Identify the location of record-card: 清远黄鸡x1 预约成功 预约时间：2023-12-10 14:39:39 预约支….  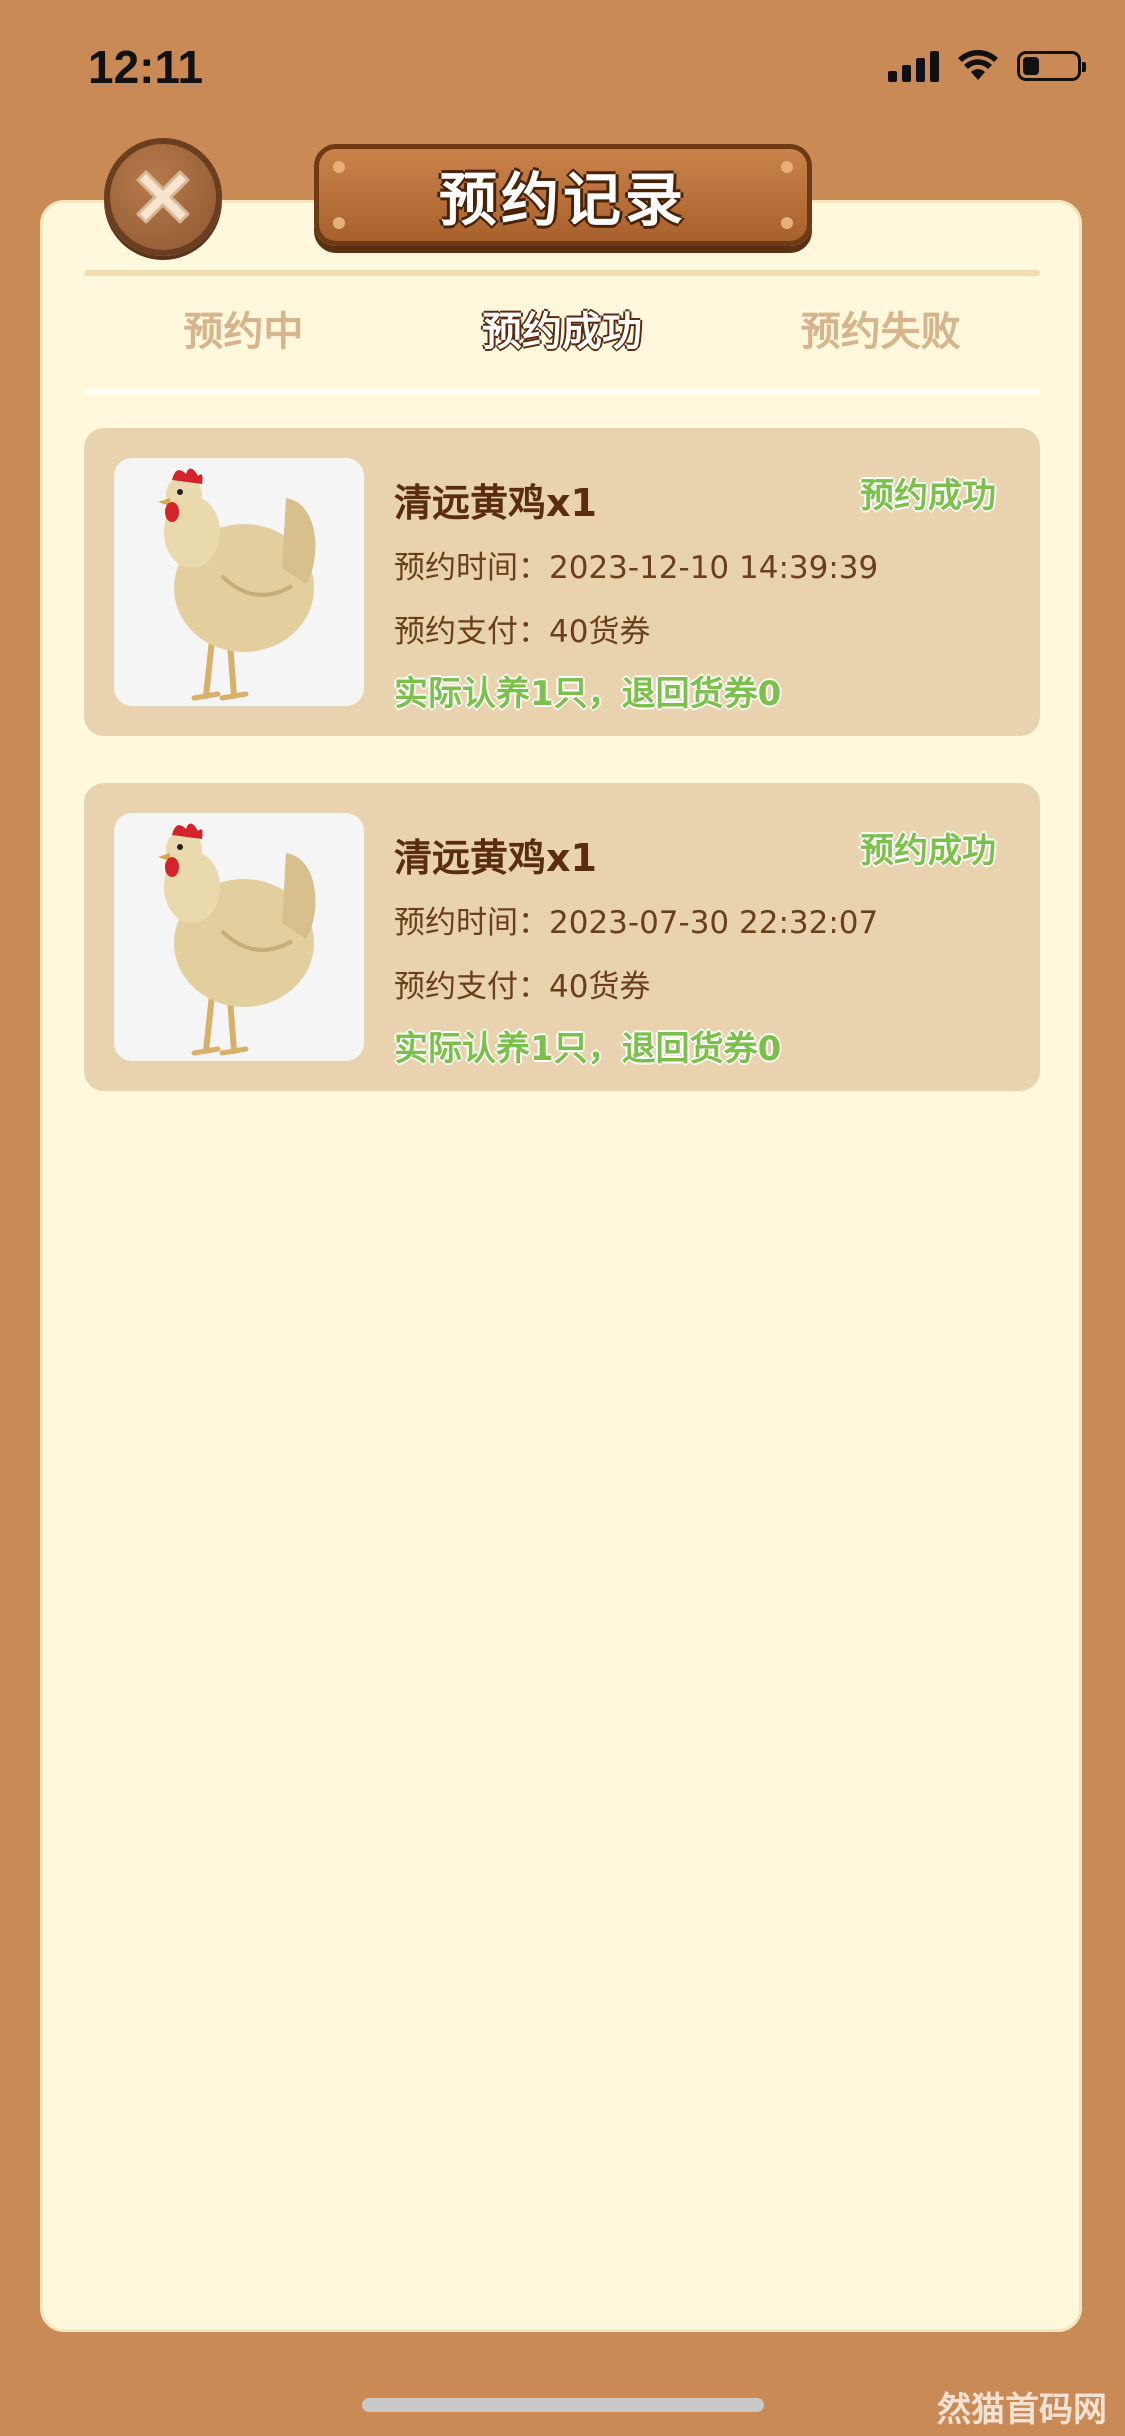
(562, 582).